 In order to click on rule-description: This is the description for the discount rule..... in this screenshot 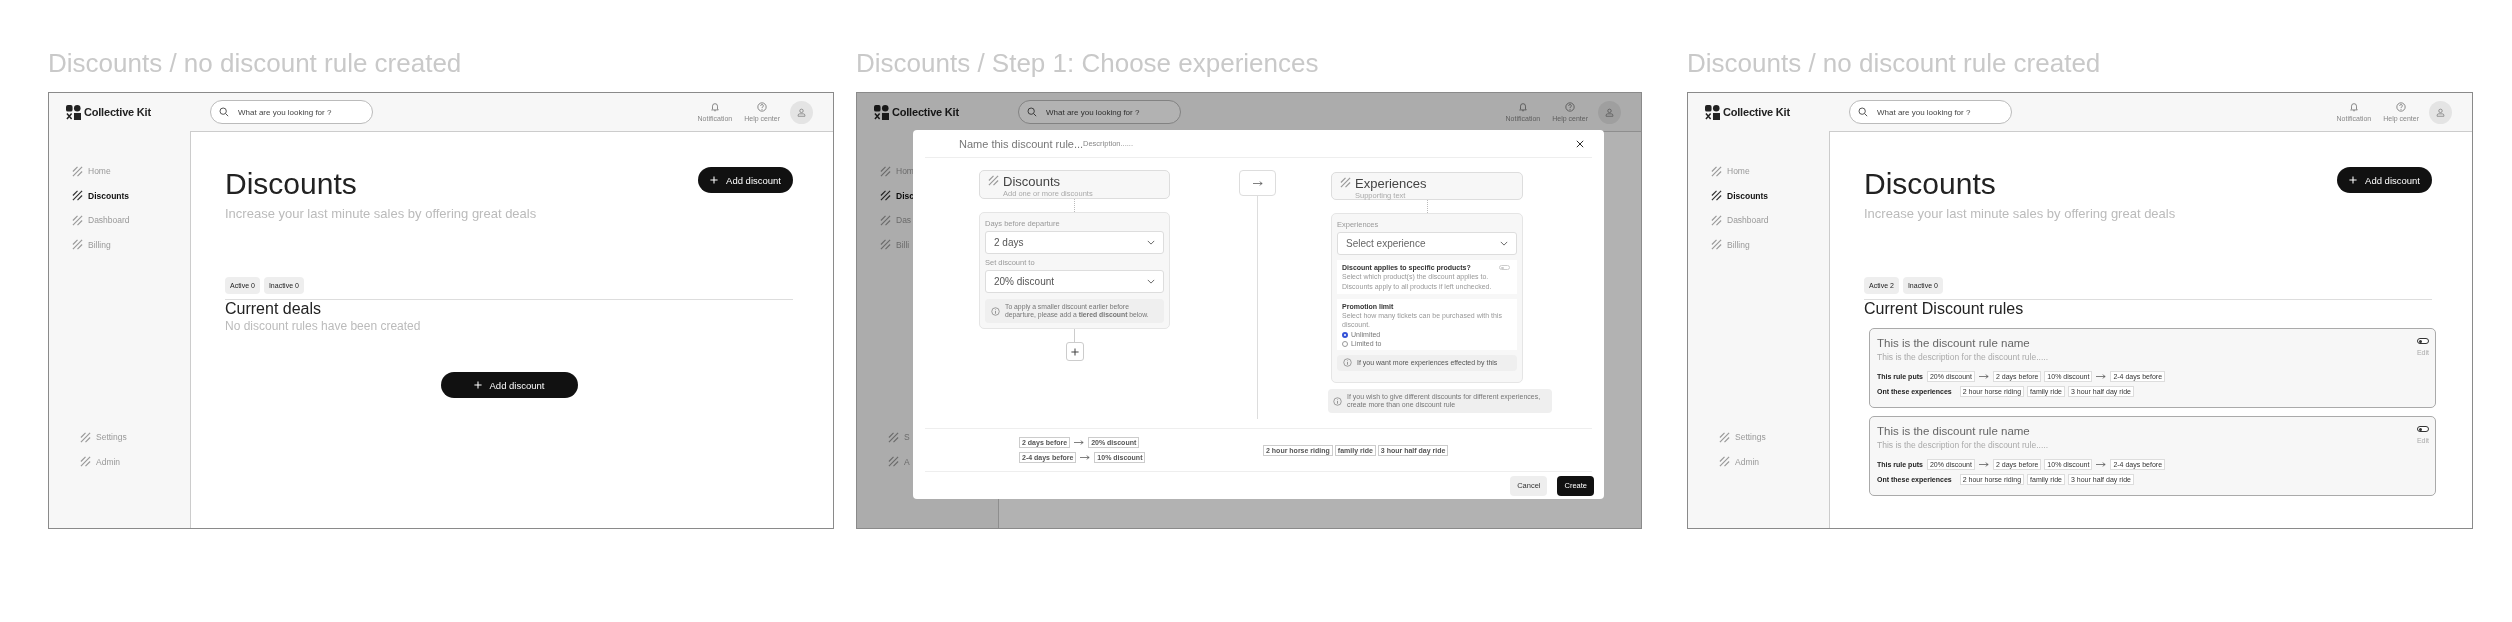, I will do `click(1963, 445)`.